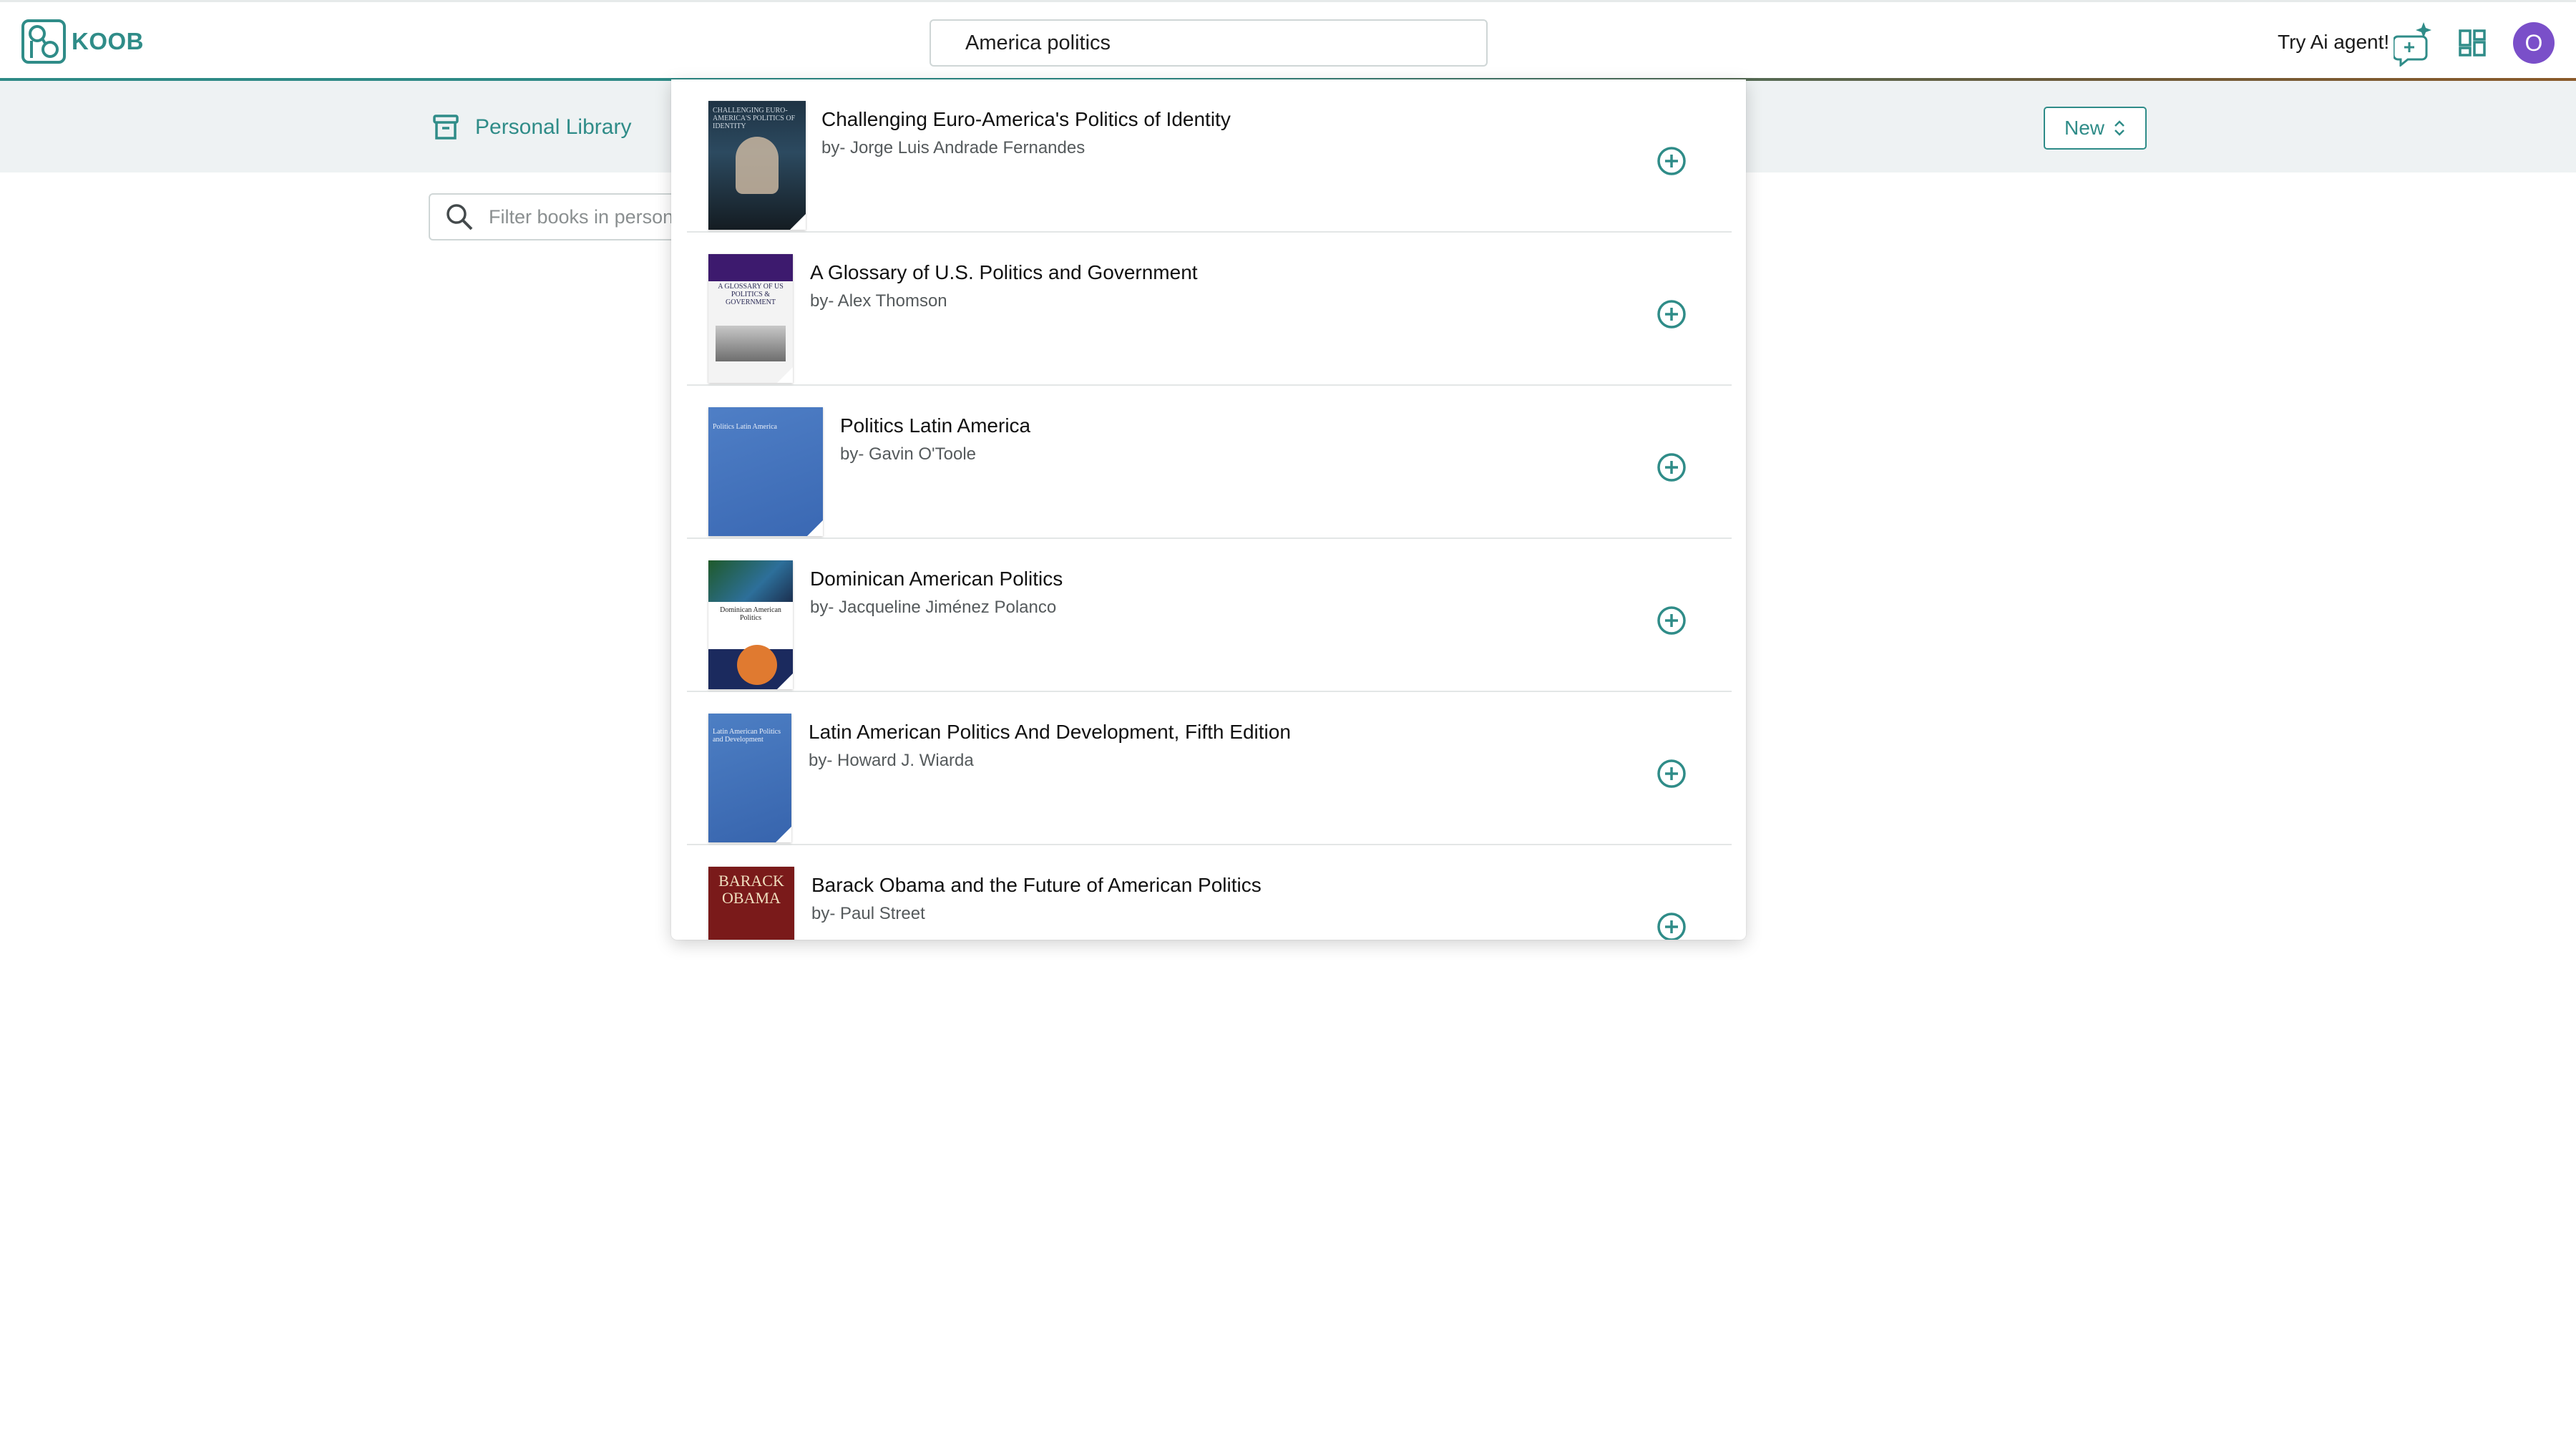 The width and height of the screenshot is (2576, 1440). What do you see at coordinates (747, 736) in the screenshot?
I see `cover-title: Latin American Politics and Development` at bounding box center [747, 736].